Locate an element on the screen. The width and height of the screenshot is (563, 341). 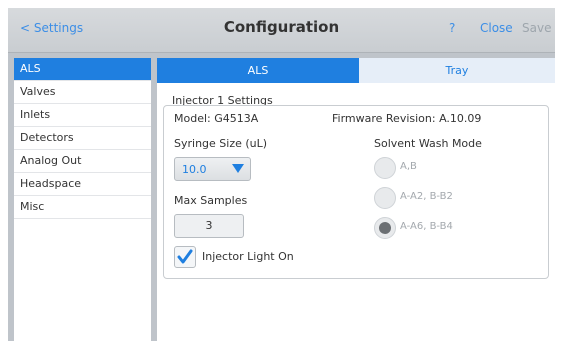
solvent-wash-label: Solvent Wash Mode is located at coordinates (428, 143).